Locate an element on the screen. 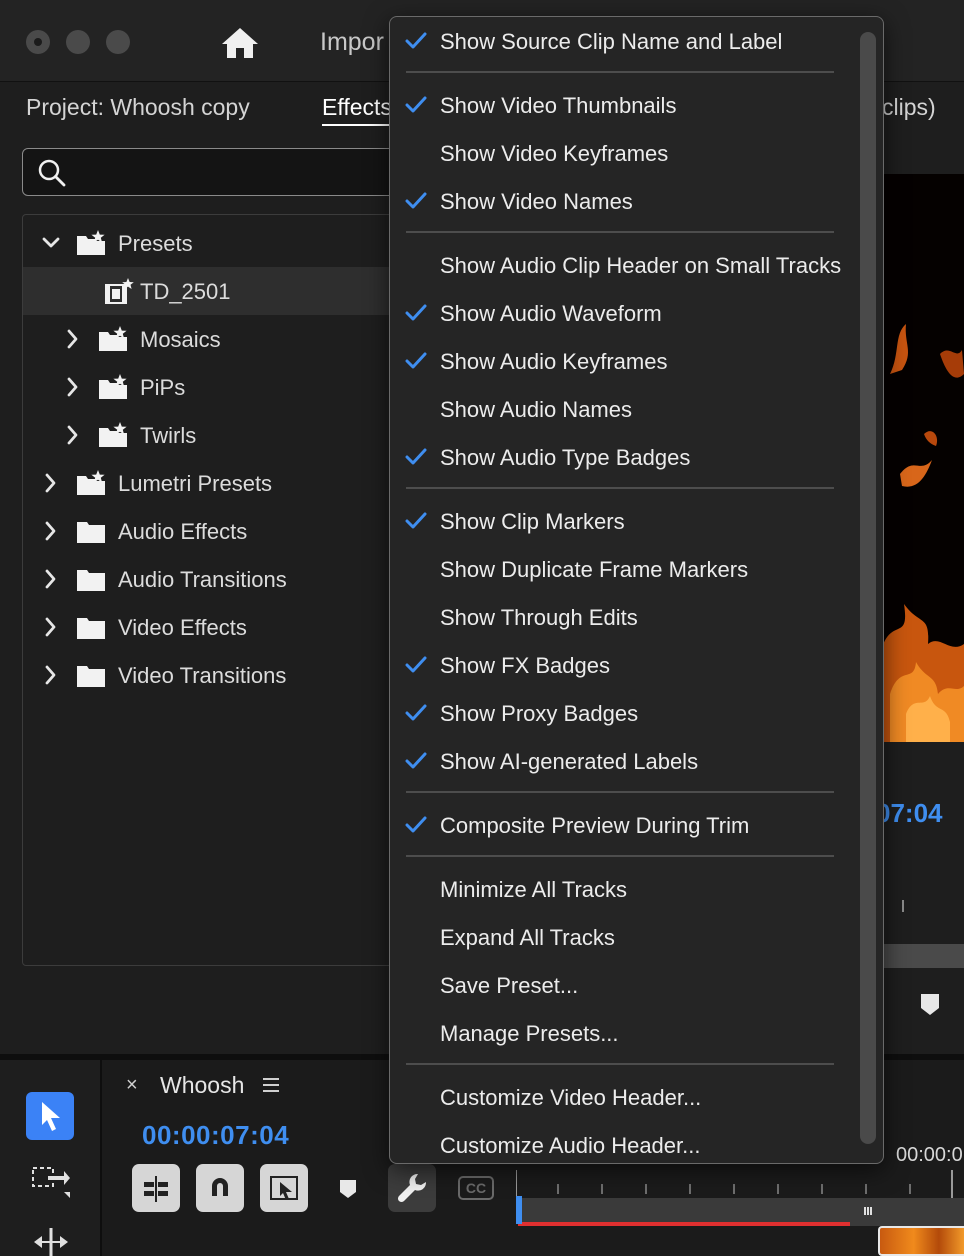 Image resolution: width=964 pixels, height=1256 pixels. linked-selection-button is located at coordinates (284, 1188).